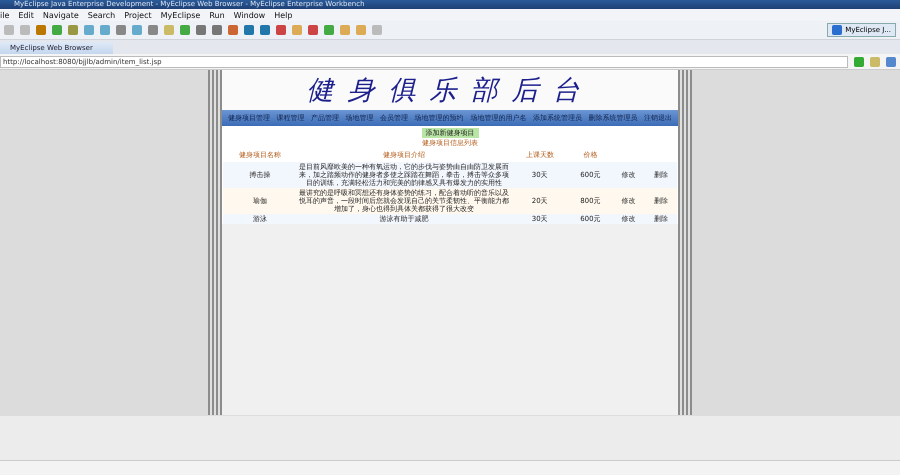 Image resolution: width=900 pixels, height=475 pixels. Describe the element at coordinates (5, 15) in the screenshot. I see `menu-item: ile` at that location.